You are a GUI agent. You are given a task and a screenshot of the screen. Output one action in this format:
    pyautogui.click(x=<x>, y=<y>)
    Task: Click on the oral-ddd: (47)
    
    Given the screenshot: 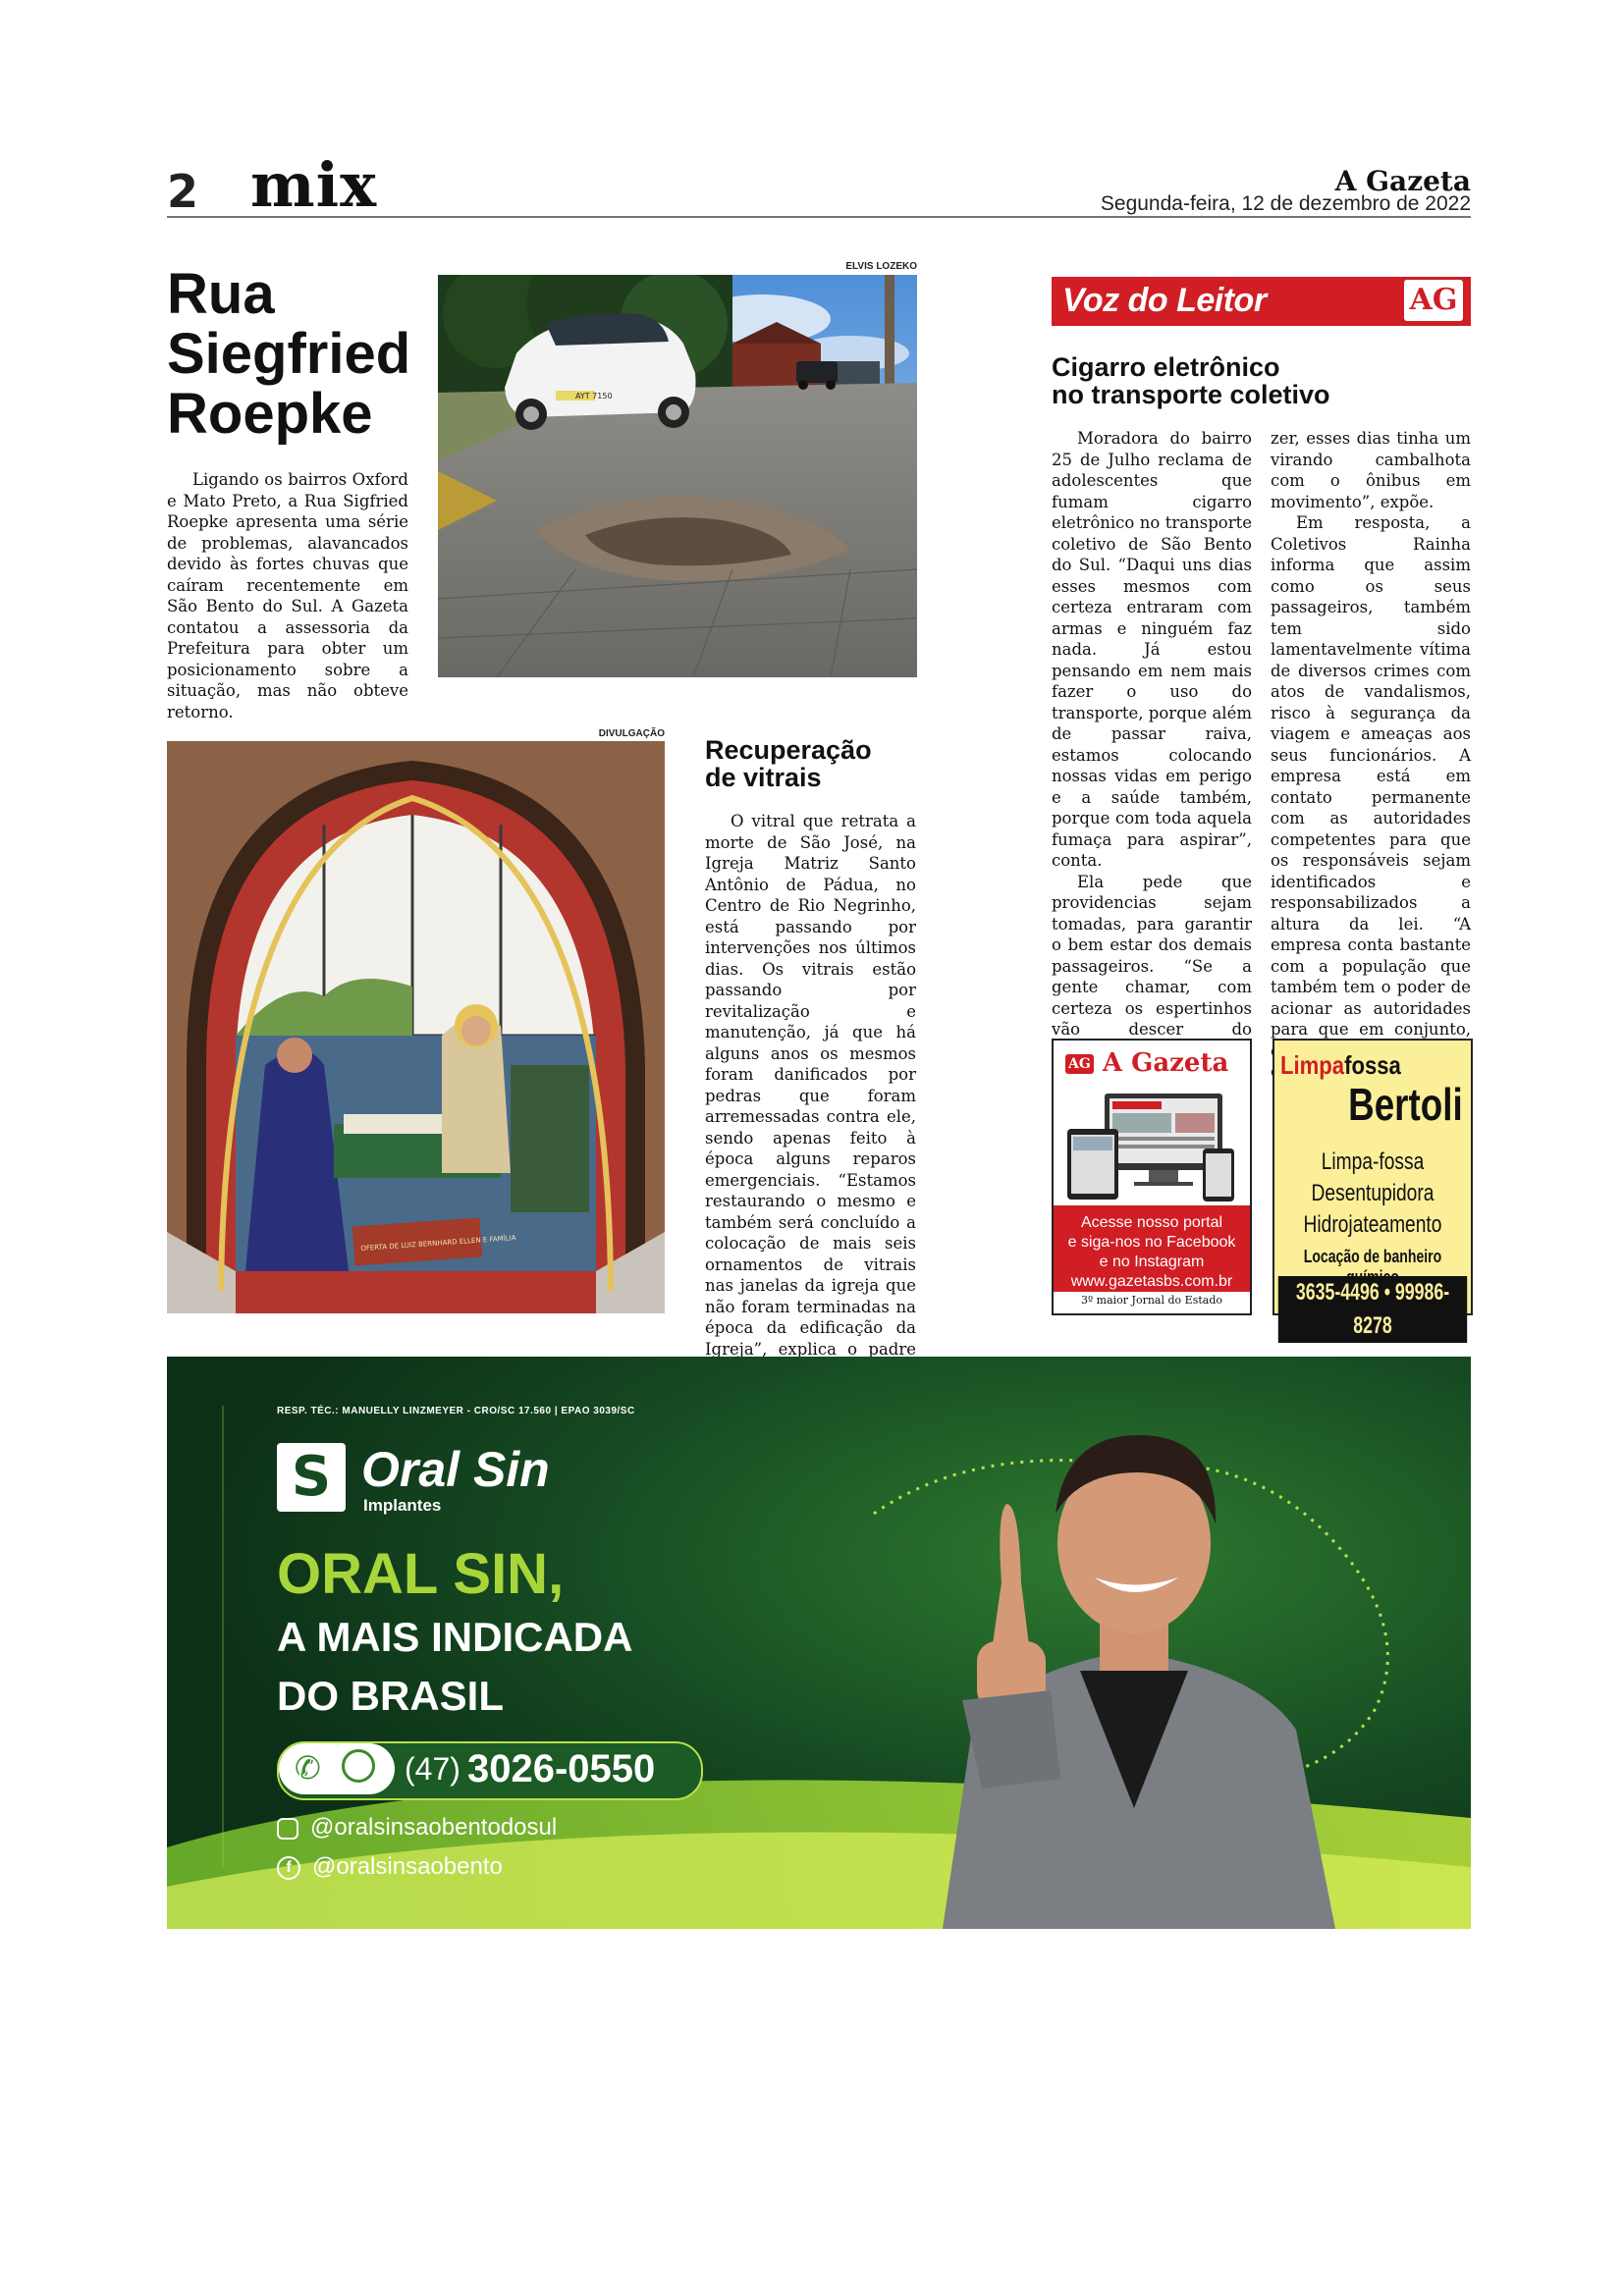 What is the action you would take?
    pyautogui.click(x=432, y=1769)
    